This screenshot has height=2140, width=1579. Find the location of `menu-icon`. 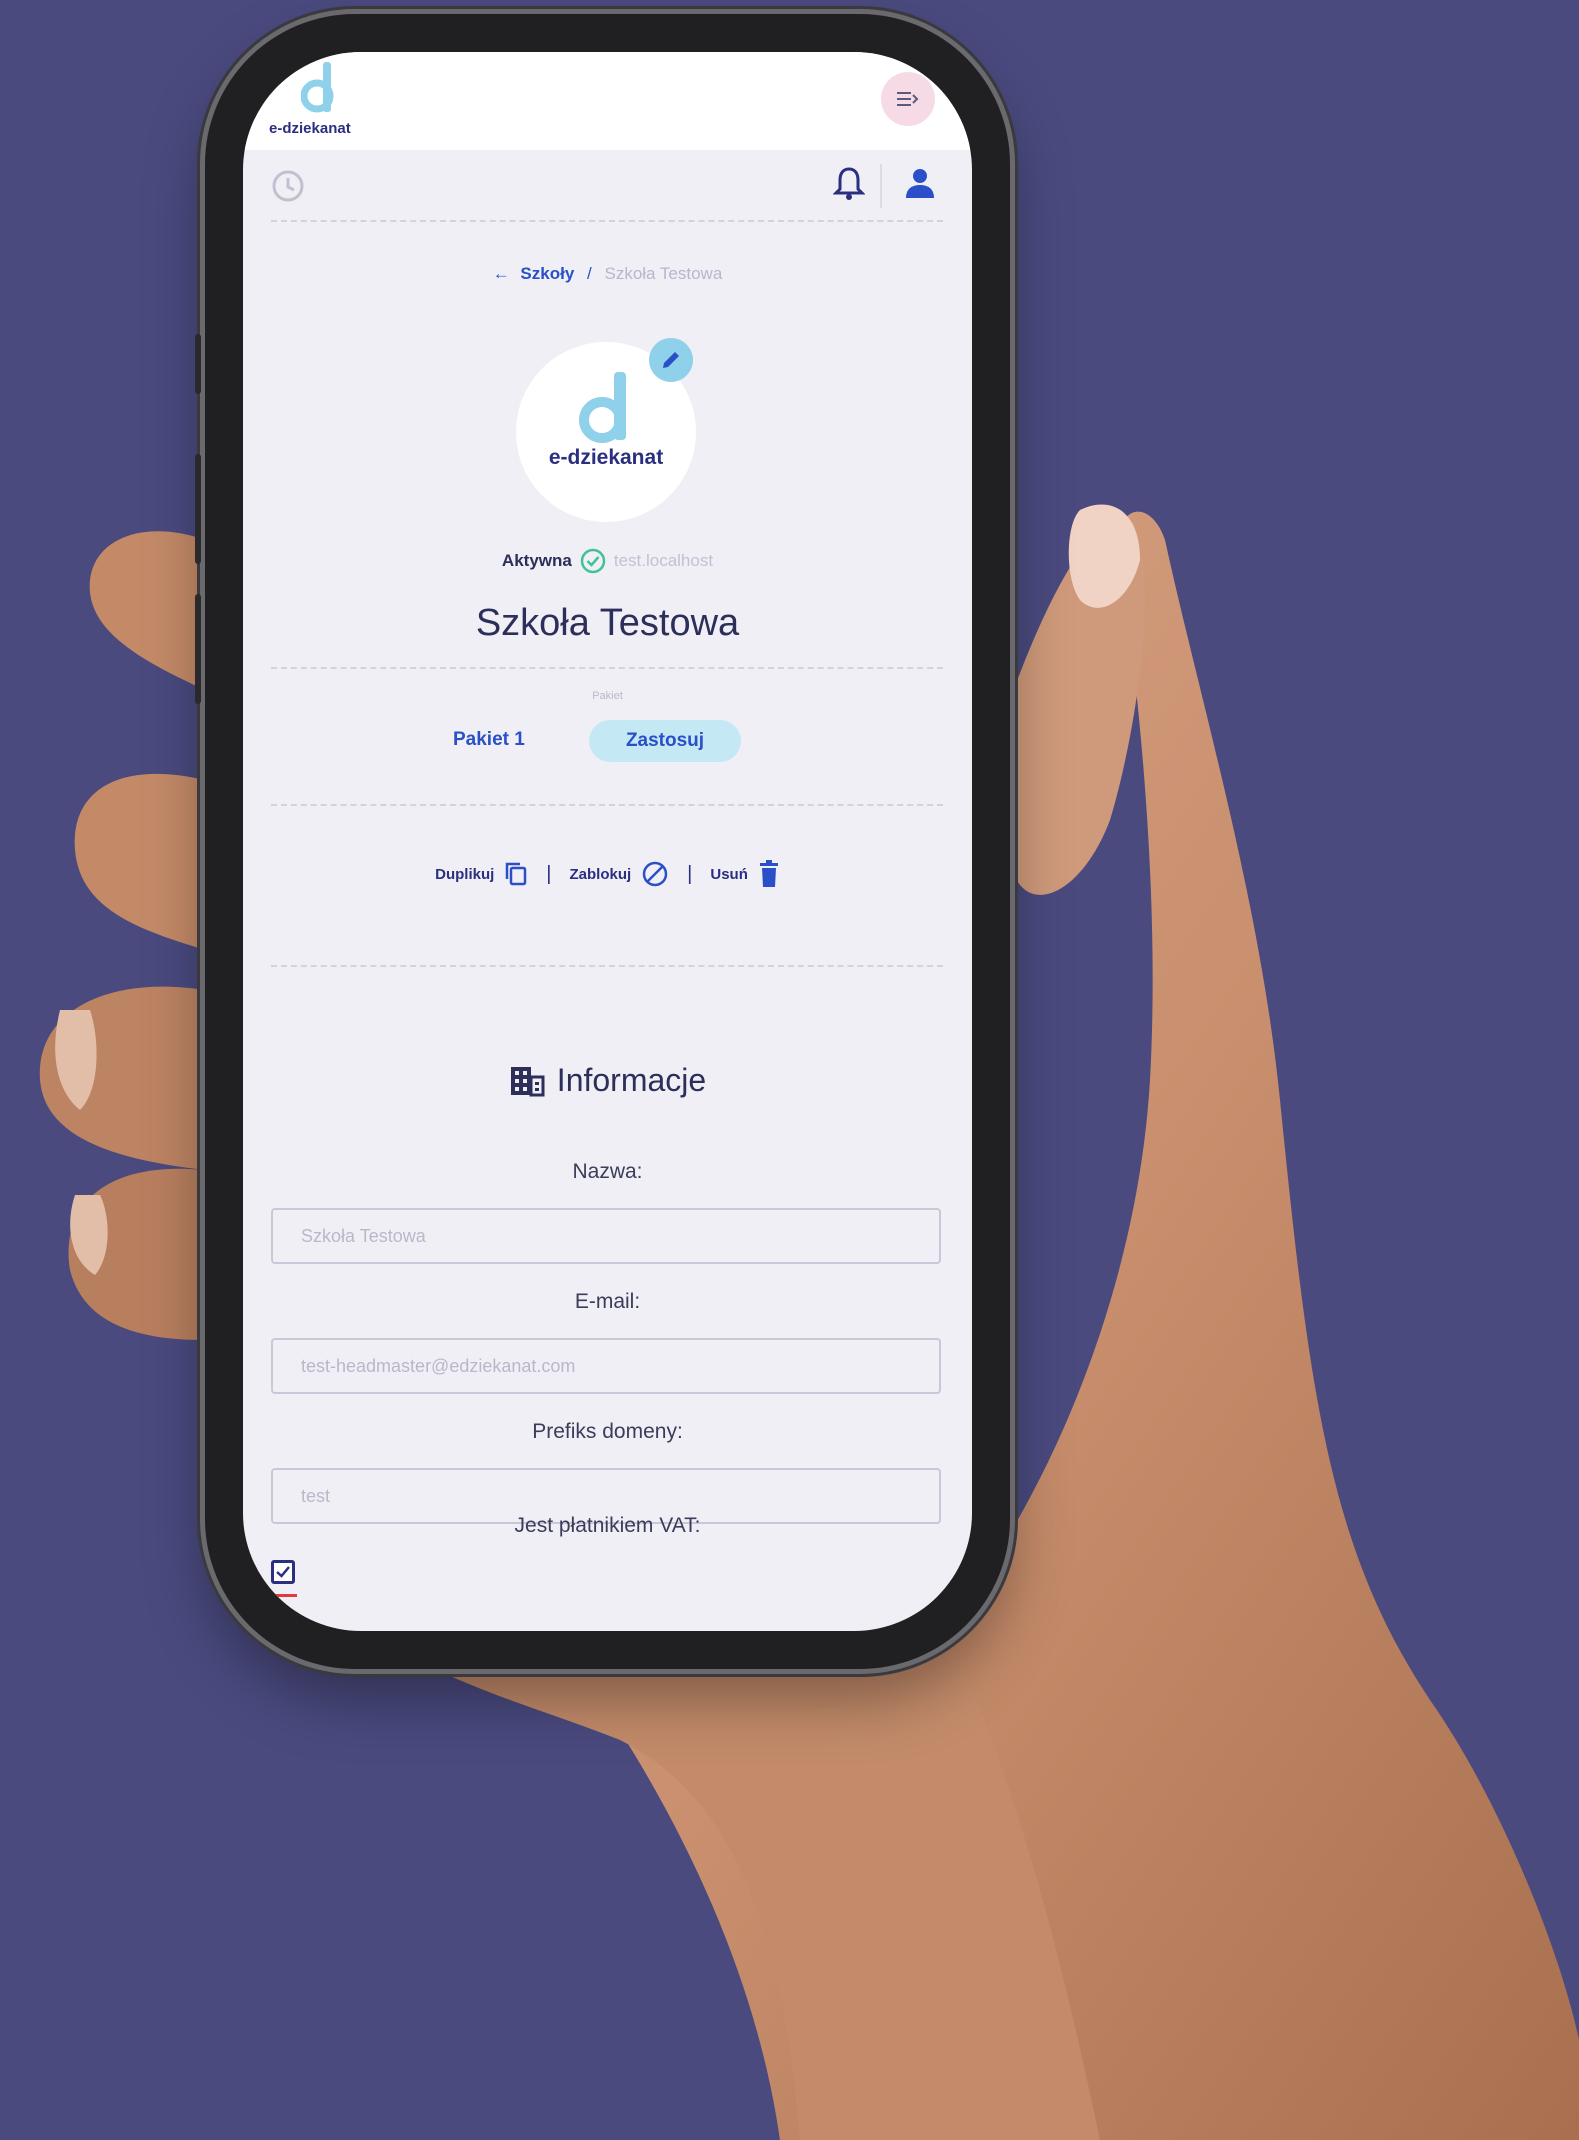

menu-icon is located at coordinates (908, 99).